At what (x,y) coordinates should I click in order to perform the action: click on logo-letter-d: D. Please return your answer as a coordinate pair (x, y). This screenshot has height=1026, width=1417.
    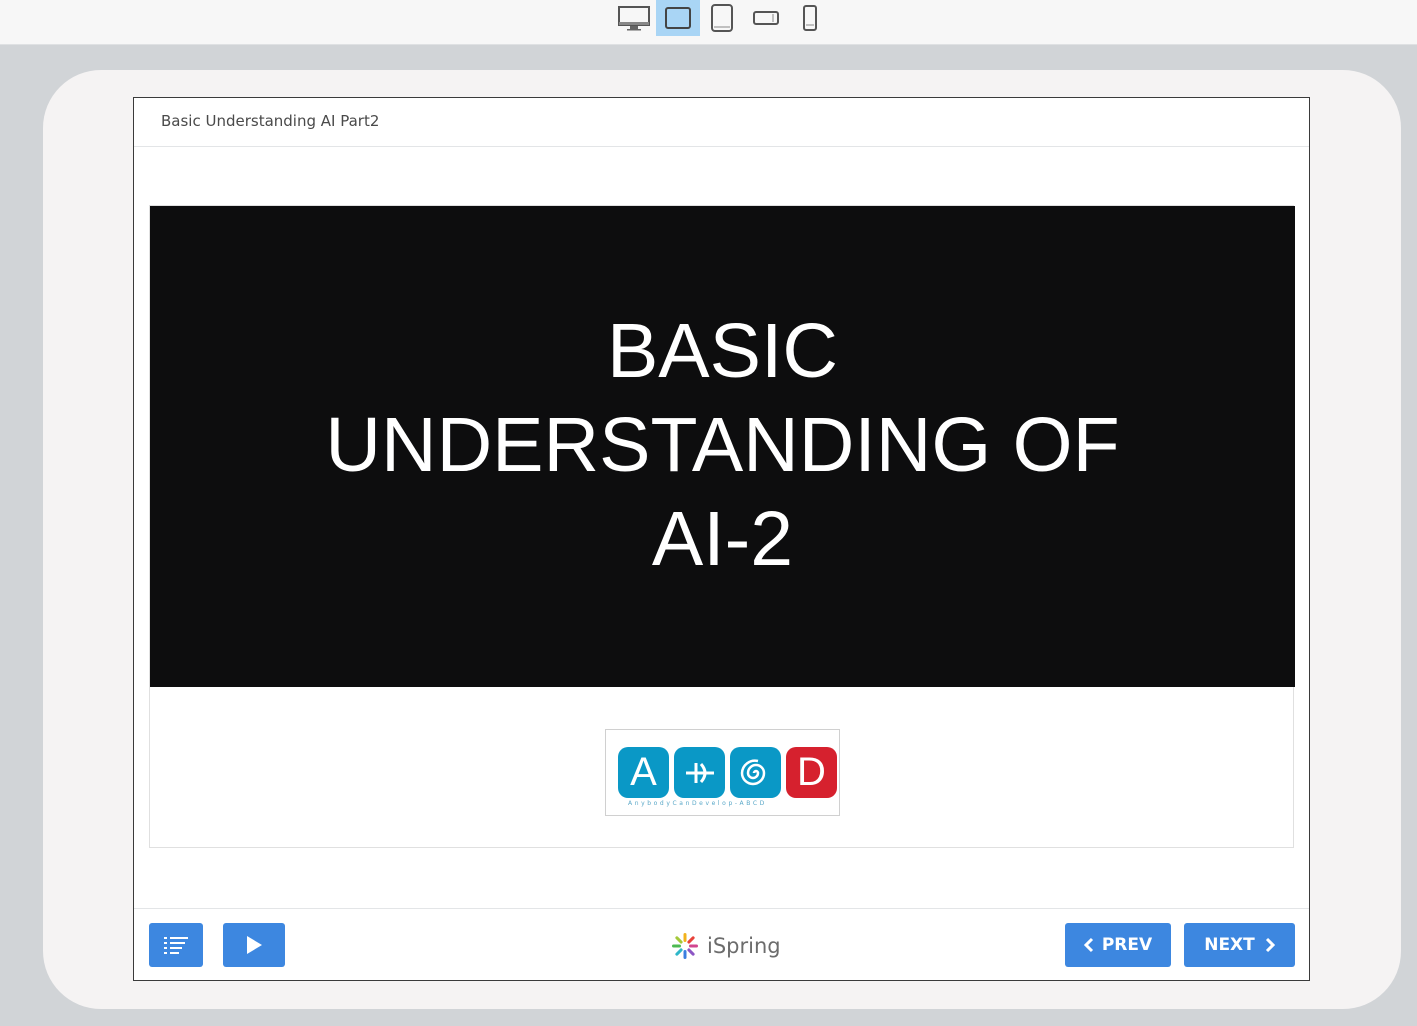
    Looking at the image, I should click on (811, 772).